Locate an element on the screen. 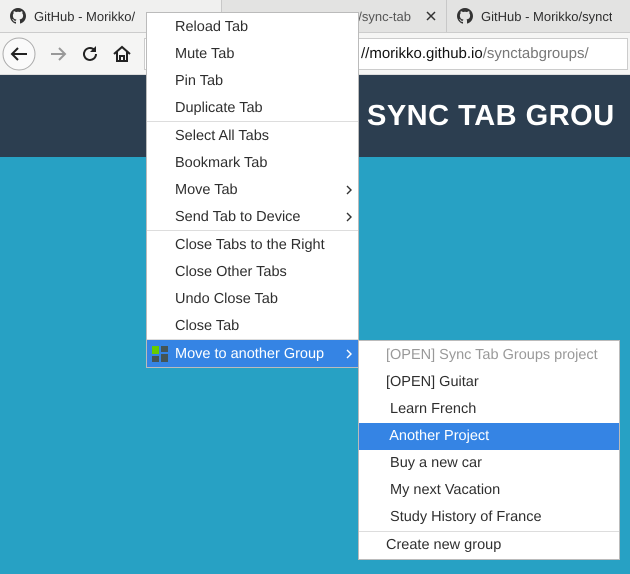 The width and height of the screenshot is (630, 574). menu-item-label: Bookmark Tab is located at coordinates (221, 162).